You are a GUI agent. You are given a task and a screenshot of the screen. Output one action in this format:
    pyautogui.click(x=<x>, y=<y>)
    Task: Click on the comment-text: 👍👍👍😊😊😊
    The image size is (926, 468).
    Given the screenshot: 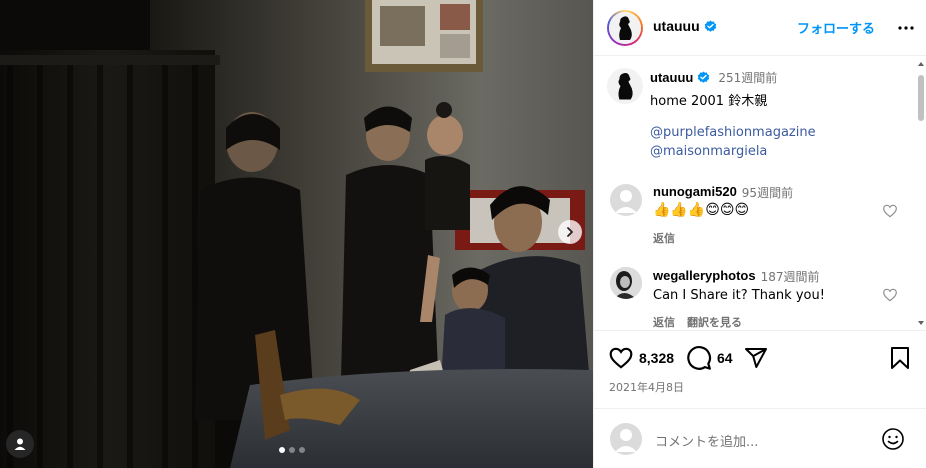 What is the action you would take?
    pyautogui.click(x=701, y=210)
    